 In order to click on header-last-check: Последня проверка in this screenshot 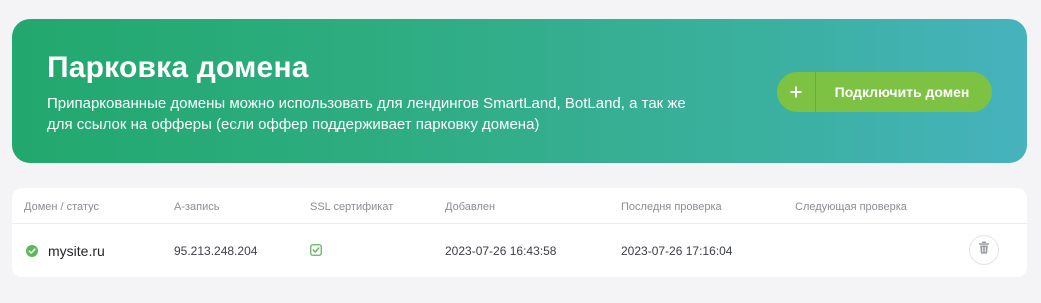, I will do `click(671, 207)`.